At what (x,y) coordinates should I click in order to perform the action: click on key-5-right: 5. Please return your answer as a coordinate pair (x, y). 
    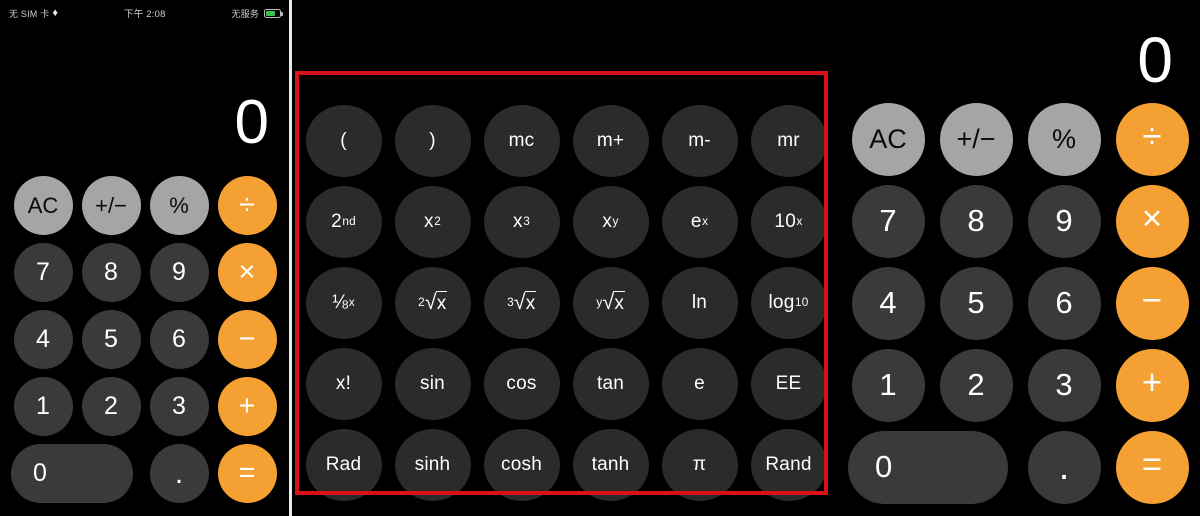
    Looking at the image, I should click on (976, 303).